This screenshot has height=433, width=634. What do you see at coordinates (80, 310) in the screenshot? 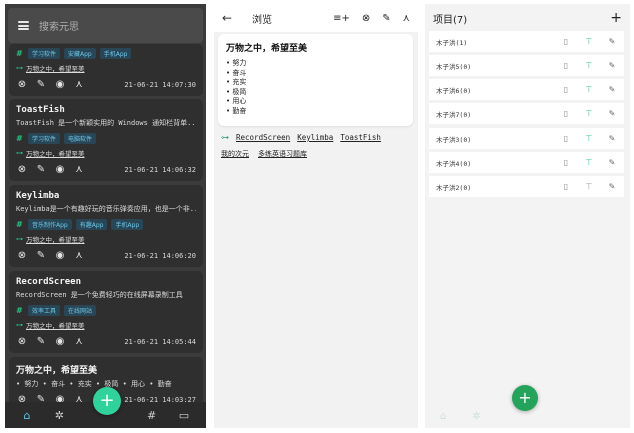
I see `tag-chip: 在线网站` at bounding box center [80, 310].